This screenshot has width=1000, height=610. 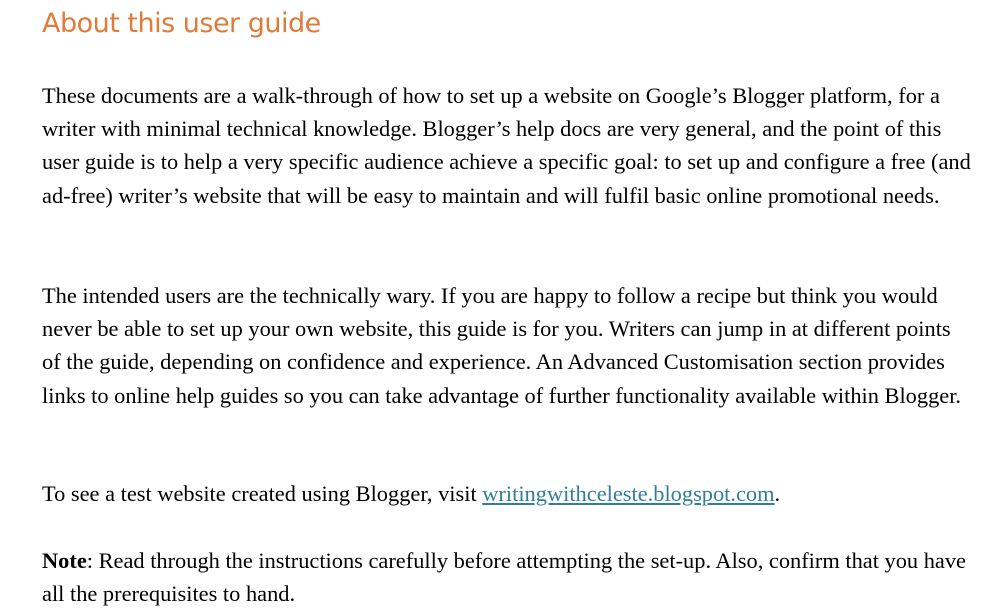 I want to click on page-title: About this user guide, so click(x=181, y=23).